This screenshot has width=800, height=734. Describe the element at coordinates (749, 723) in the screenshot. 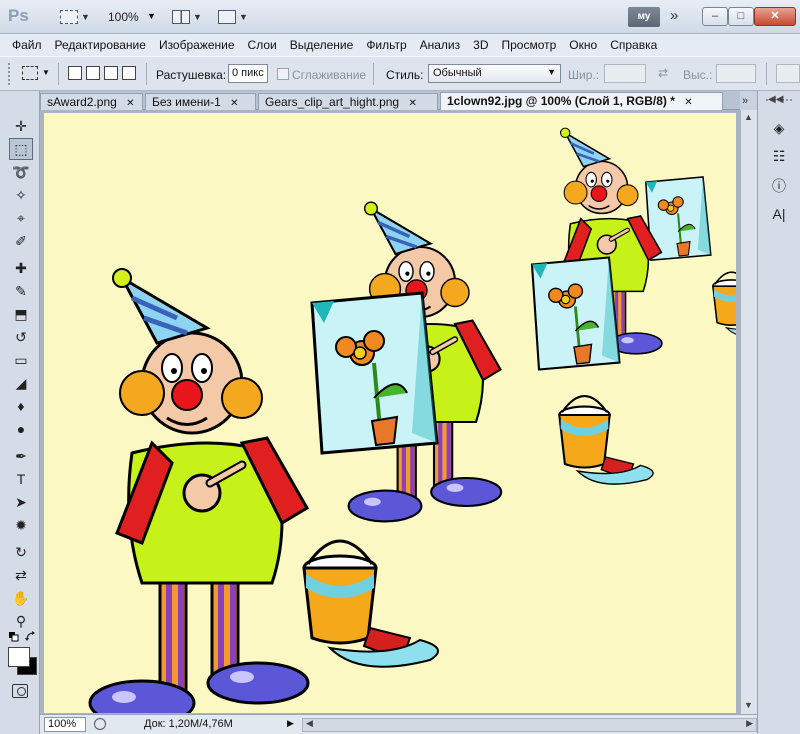

I see `scroll-right-icon: ▶` at that location.